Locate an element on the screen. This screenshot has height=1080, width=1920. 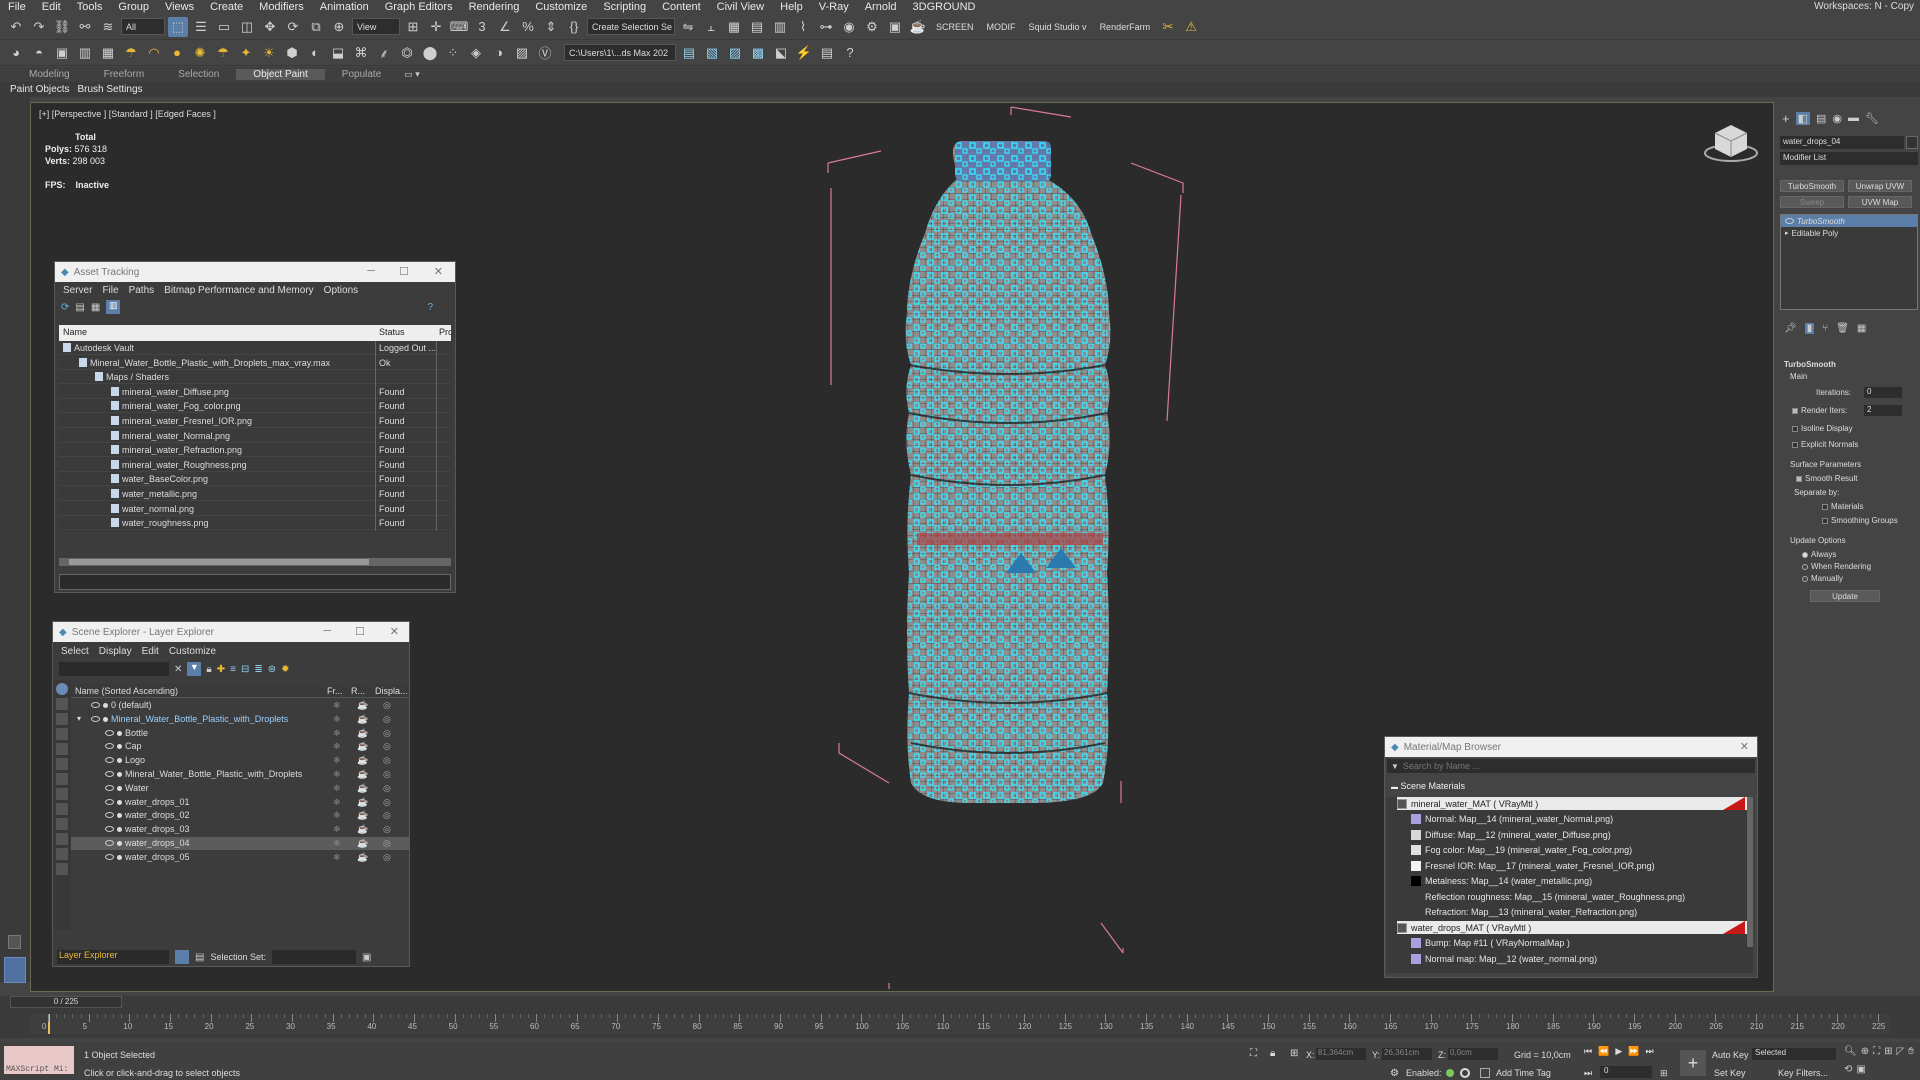
menu-scripting: Scripting is located at coordinates (624, 7).